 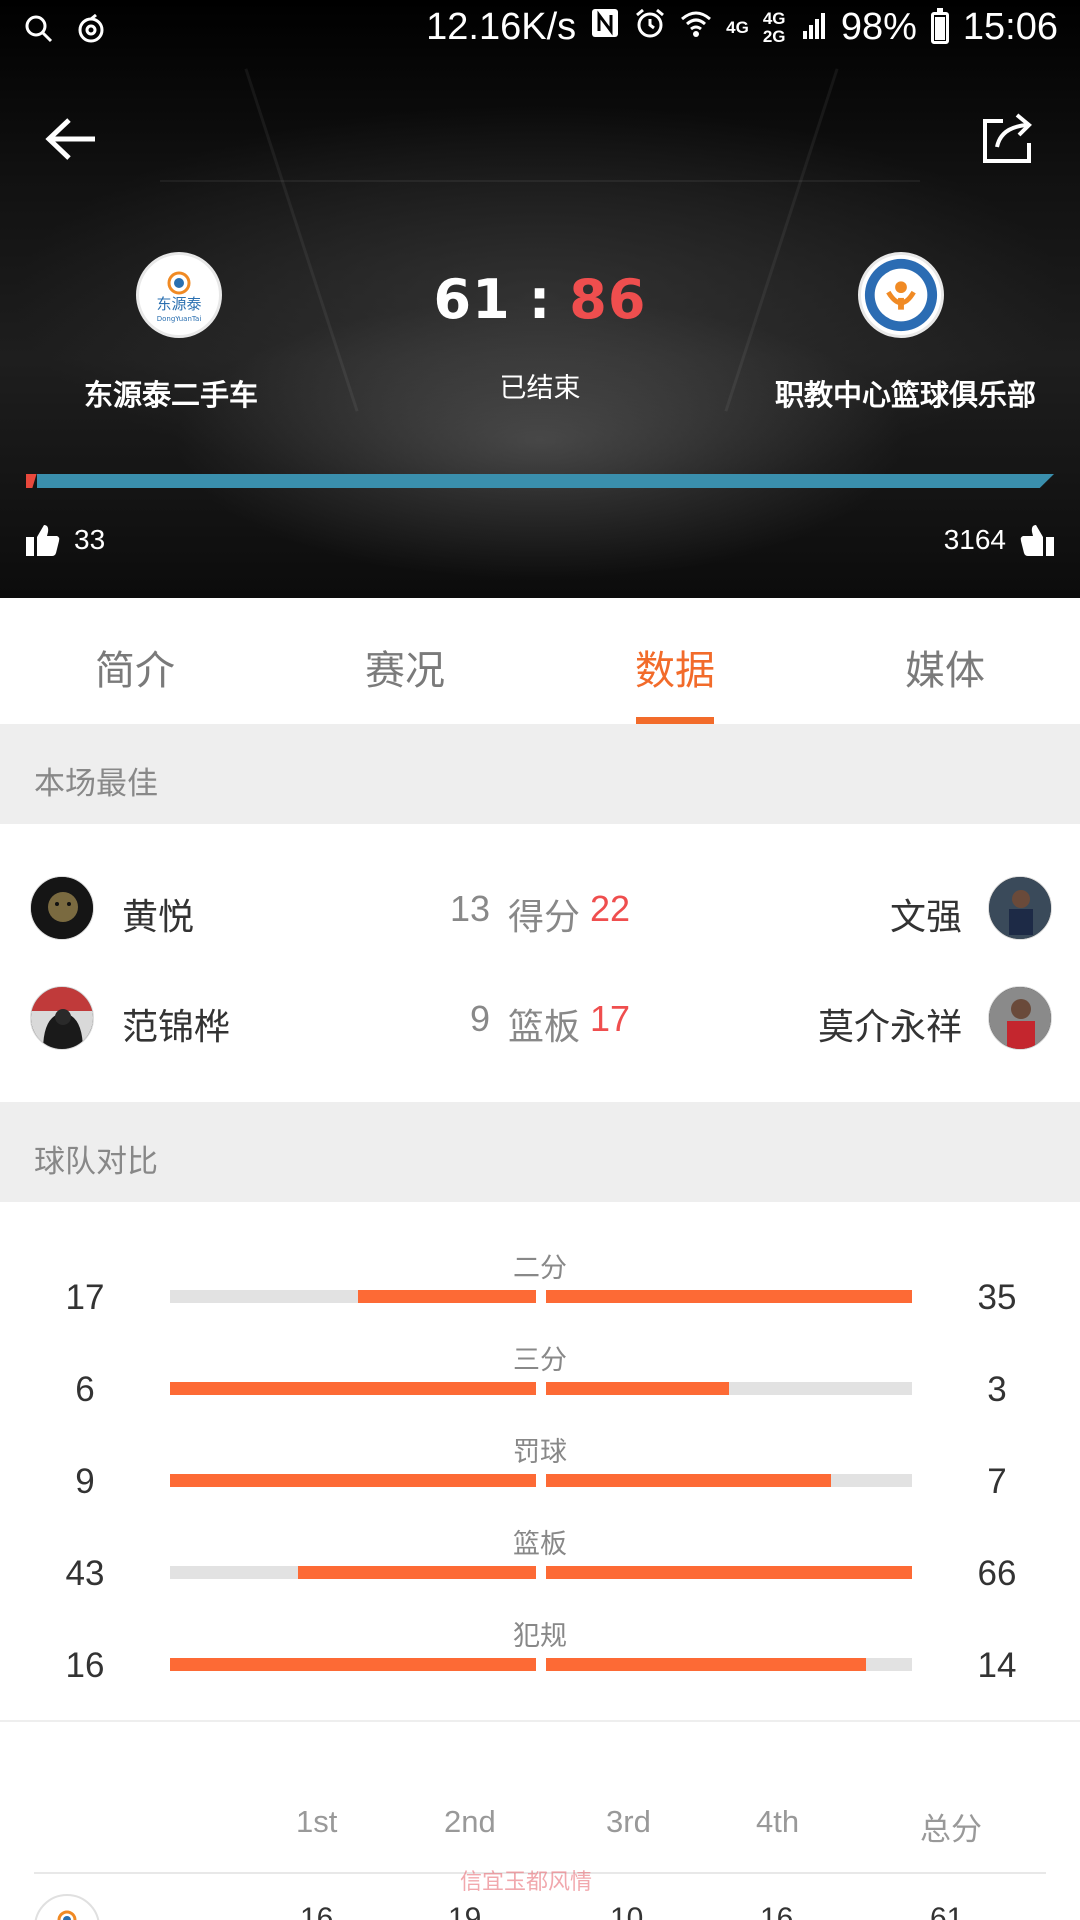 What do you see at coordinates (997, 1481) in the screenshot?
I see `away-compare-value: 7` at bounding box center [997, 1481].